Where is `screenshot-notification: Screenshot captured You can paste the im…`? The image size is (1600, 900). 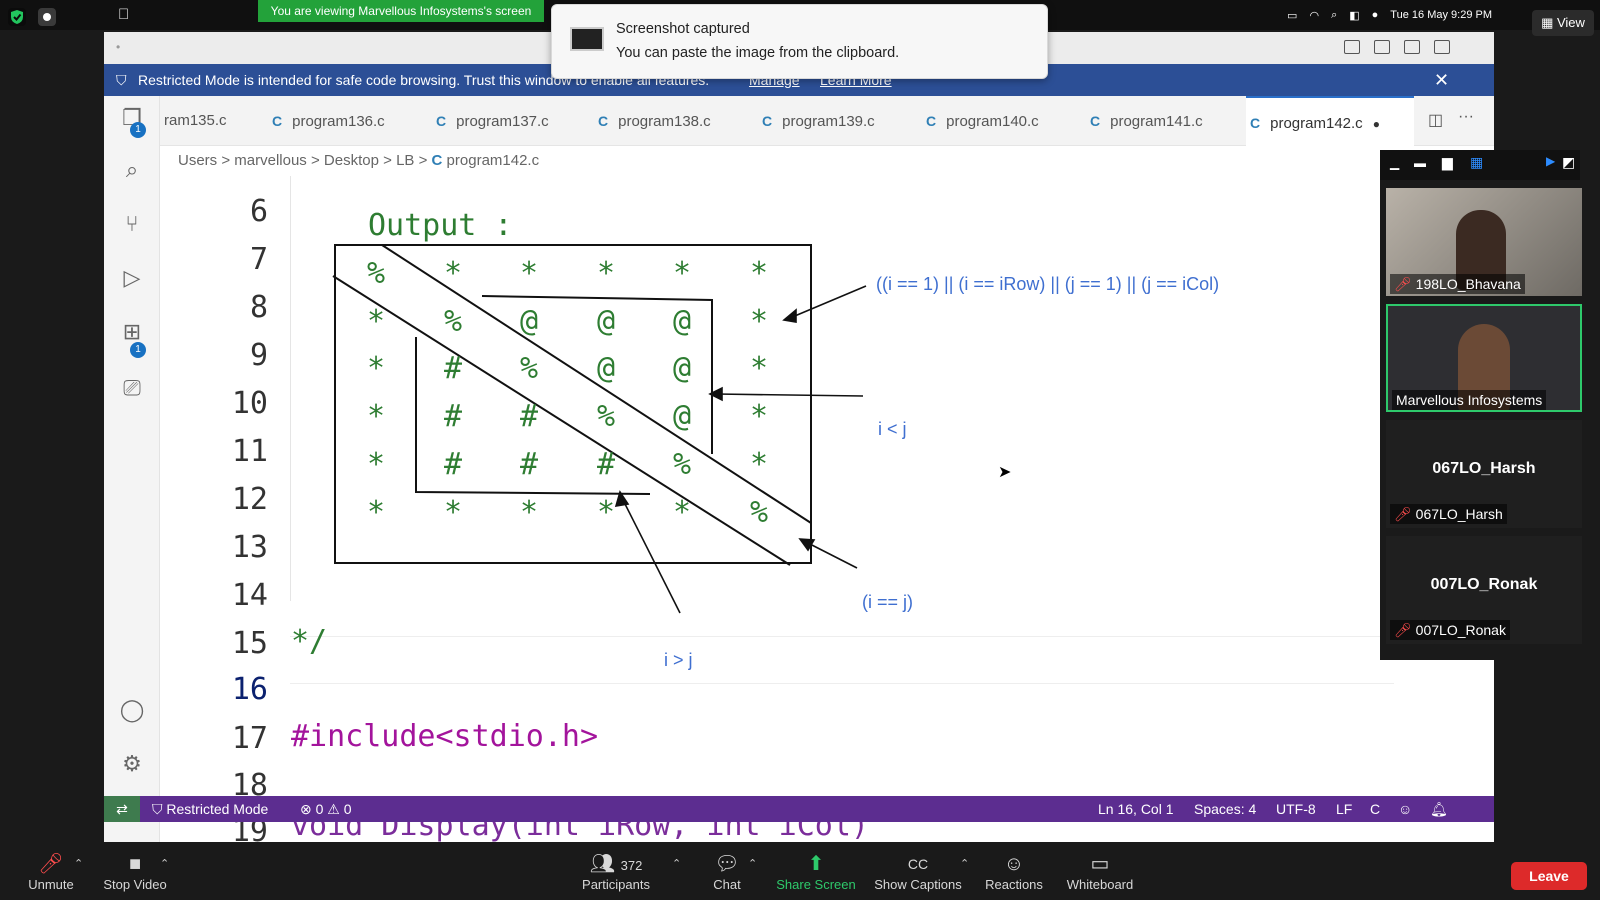 screenshot-notification: Screenshot captured You can paste the im… is located at coordinates (799, 41).